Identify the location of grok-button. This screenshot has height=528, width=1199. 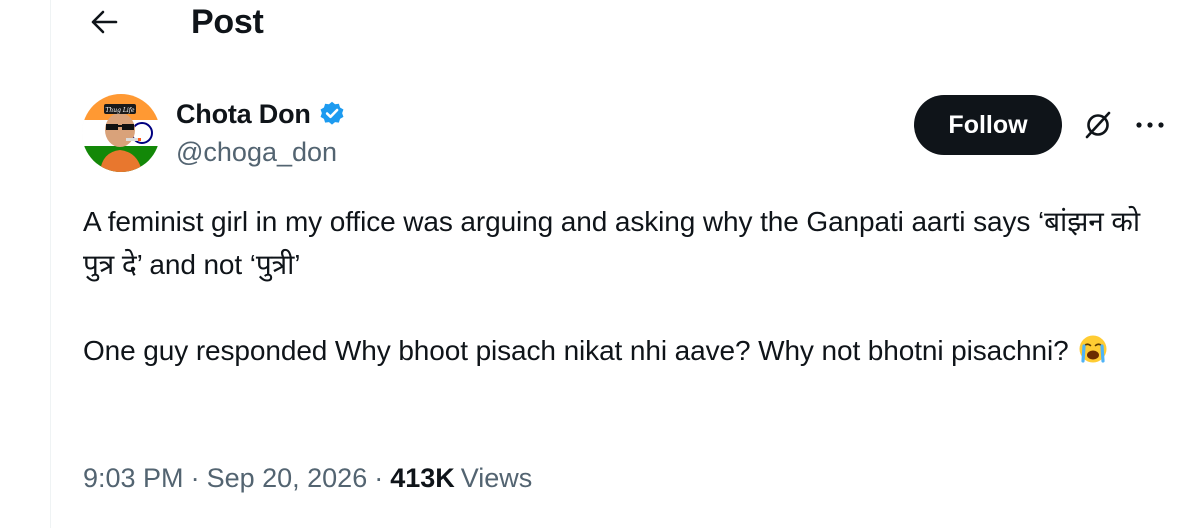
(1098, 125).